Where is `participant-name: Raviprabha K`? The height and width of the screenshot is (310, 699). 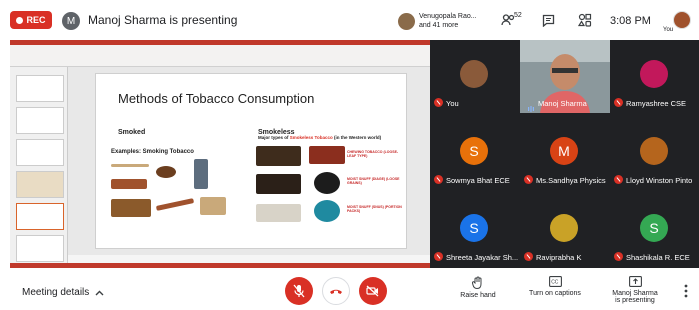 participant-name: Raviprabha K is located at coordinates (559, 257).